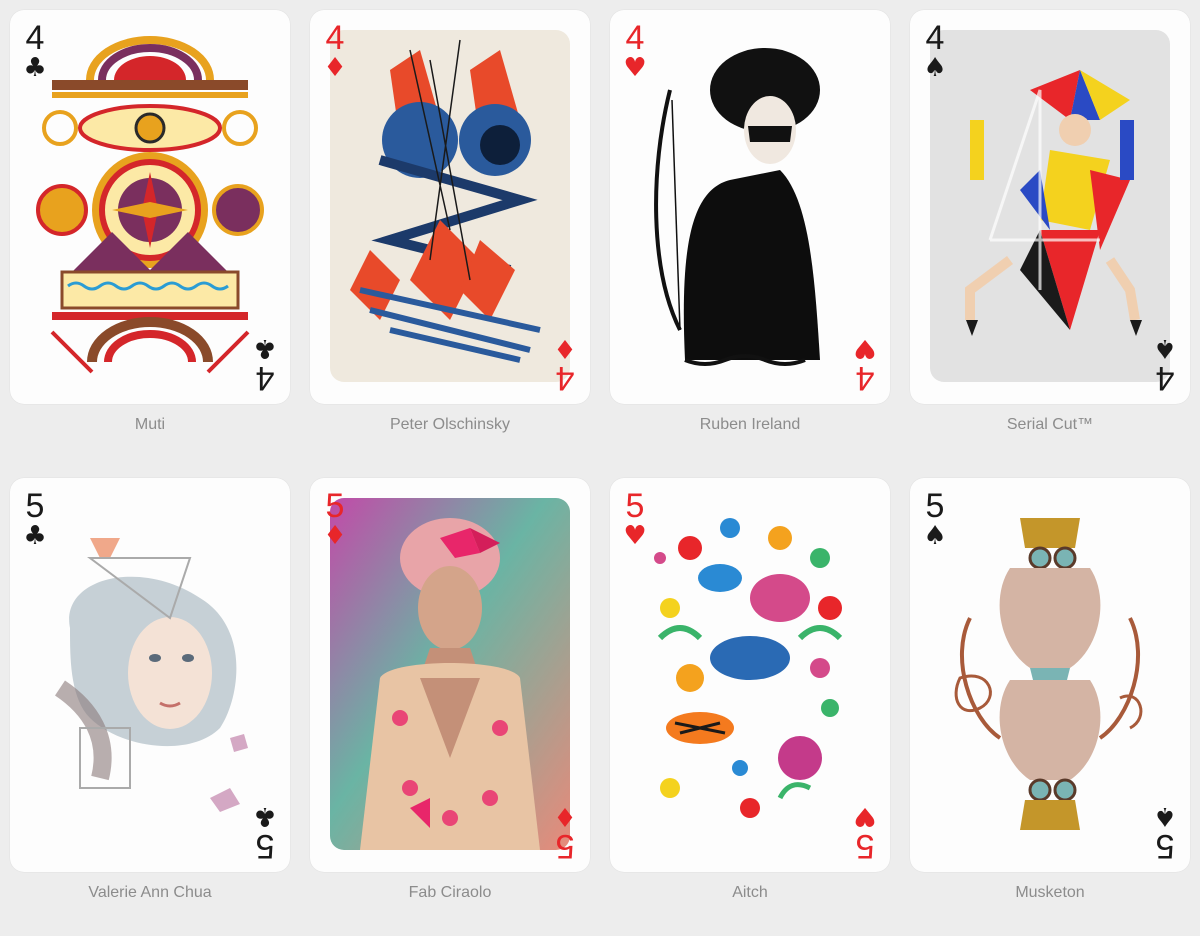 The image size is (1200, 936). I want to click on artist-name: Ruben Ireland, so click(750, 425).